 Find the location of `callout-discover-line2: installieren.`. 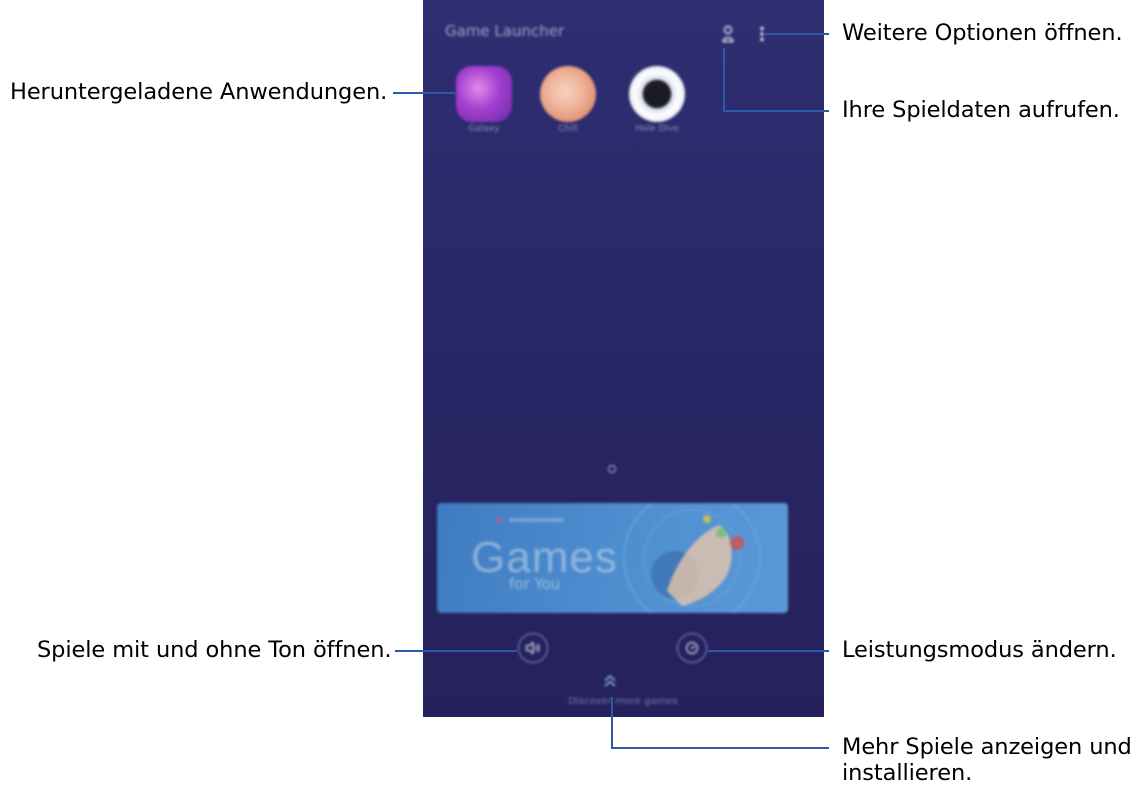

callout-discover-line2: installieren. is located at coordinates (907, 773).